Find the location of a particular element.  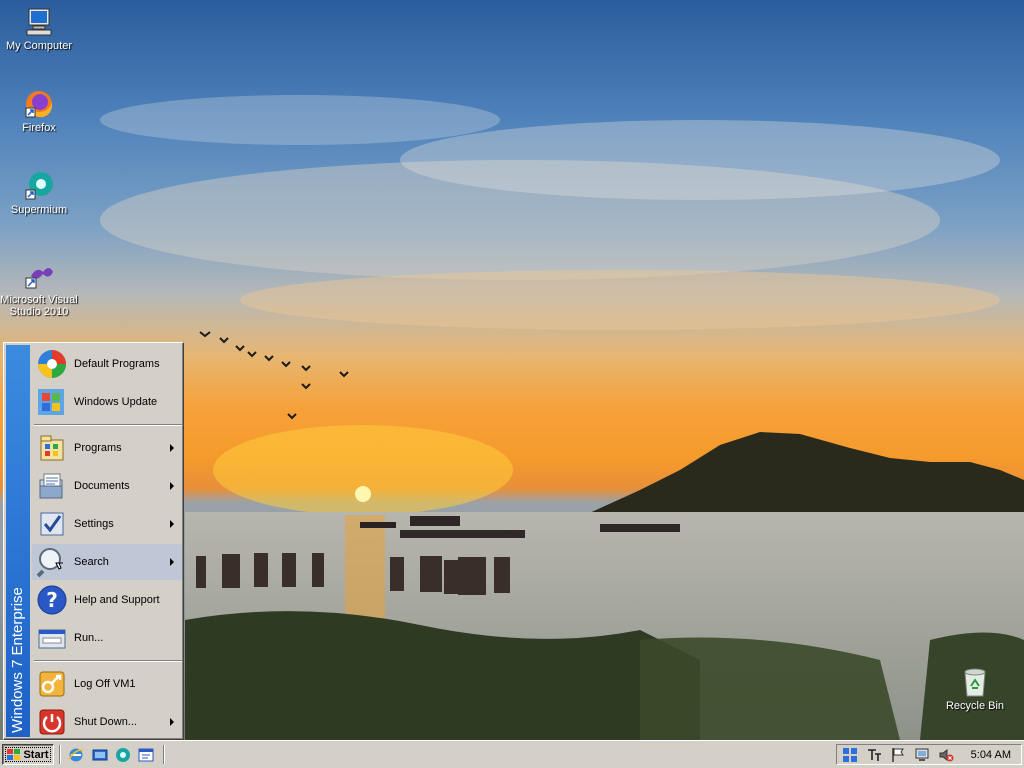

start-button: Start is located at coordinates (28, 754).